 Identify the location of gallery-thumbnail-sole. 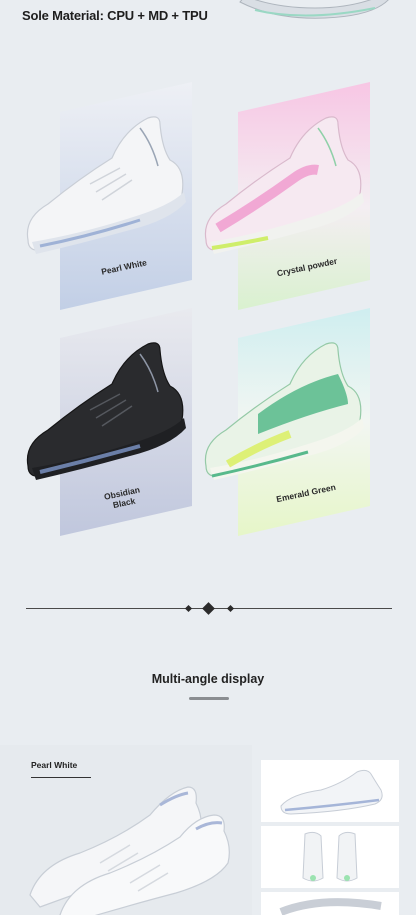
(330, 903).